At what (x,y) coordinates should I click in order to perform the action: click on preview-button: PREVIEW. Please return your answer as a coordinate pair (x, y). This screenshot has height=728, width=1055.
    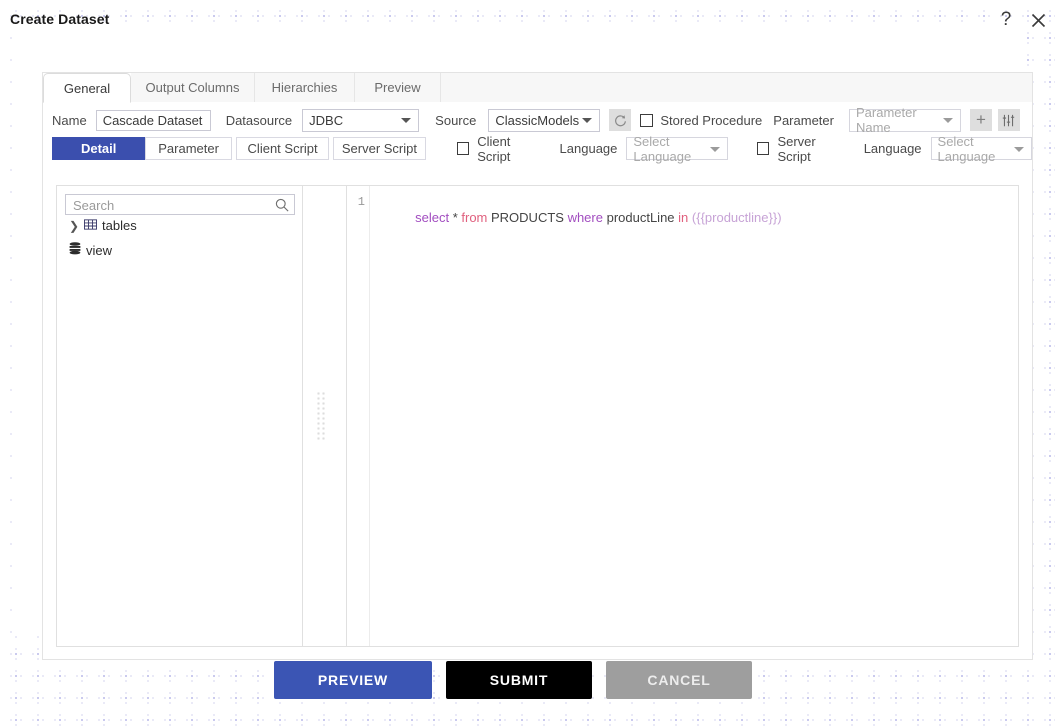
    Looking at the image, I should click on (353, 680).